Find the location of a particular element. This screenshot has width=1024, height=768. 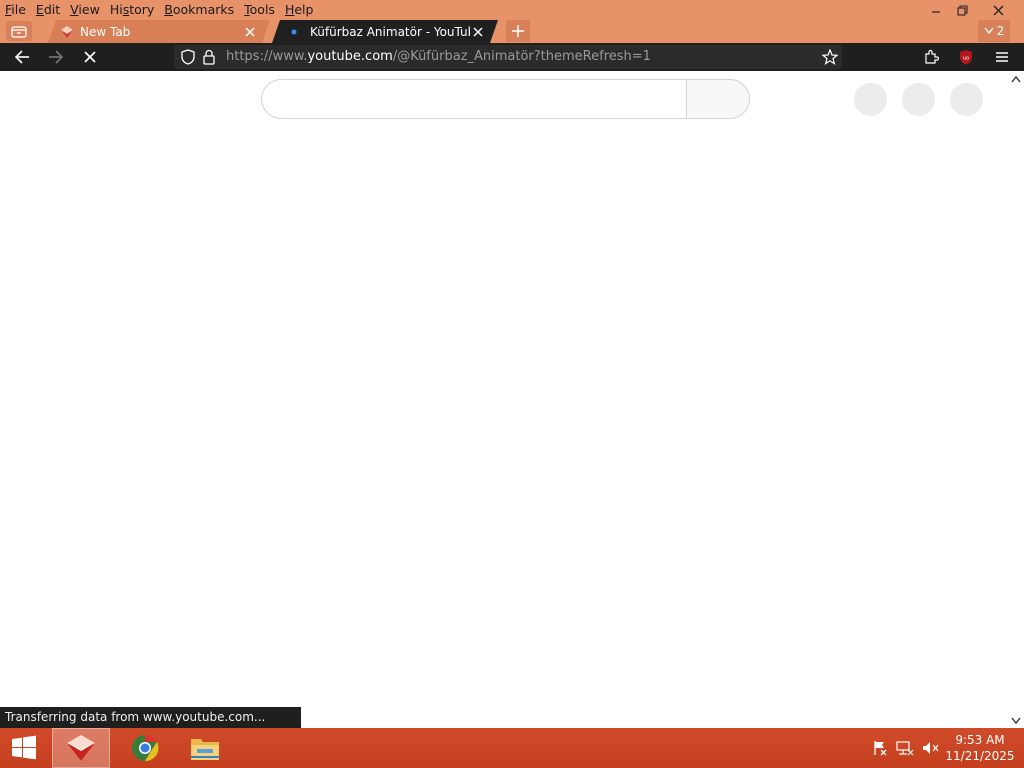

app-menu-button is located at coordinates (1002, 57).